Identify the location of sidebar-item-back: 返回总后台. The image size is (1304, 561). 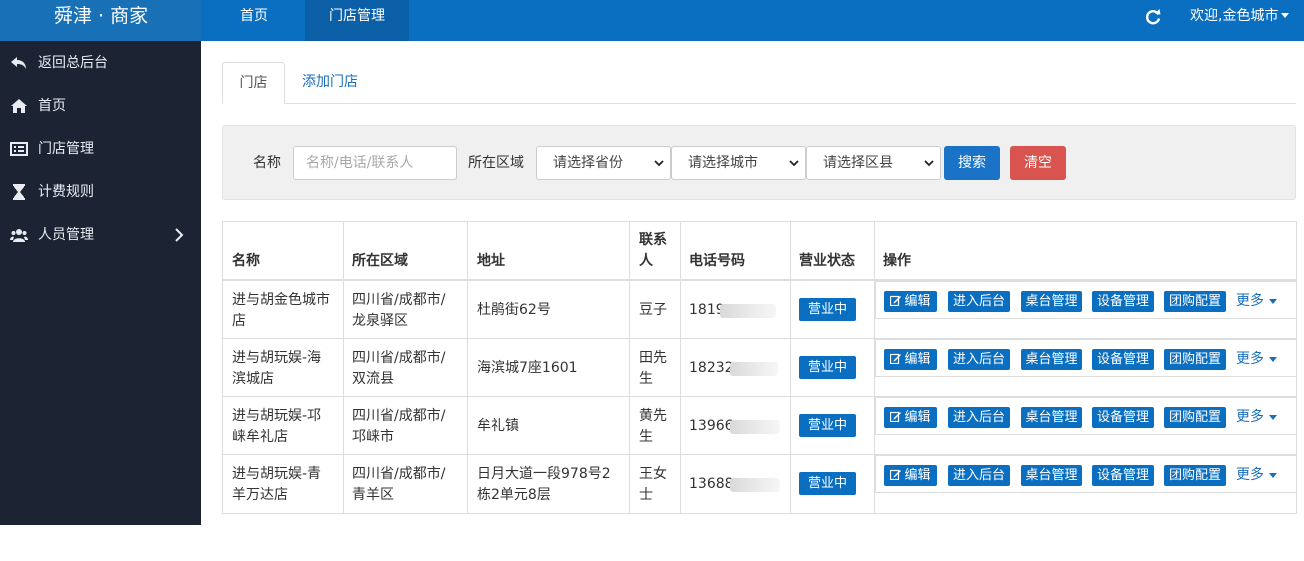
(100, 63).